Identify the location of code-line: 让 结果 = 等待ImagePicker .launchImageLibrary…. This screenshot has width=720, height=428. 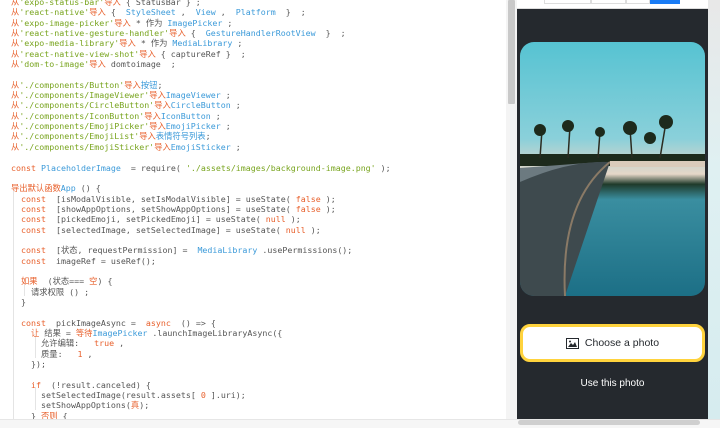
(201, 333).